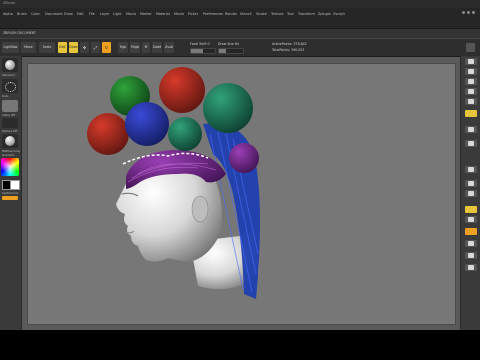 The height and width of the screenshot is (360, 480). Describe the element at coordinates (223, 51) in the screenshot. I see `draw-size-fill` at that location.